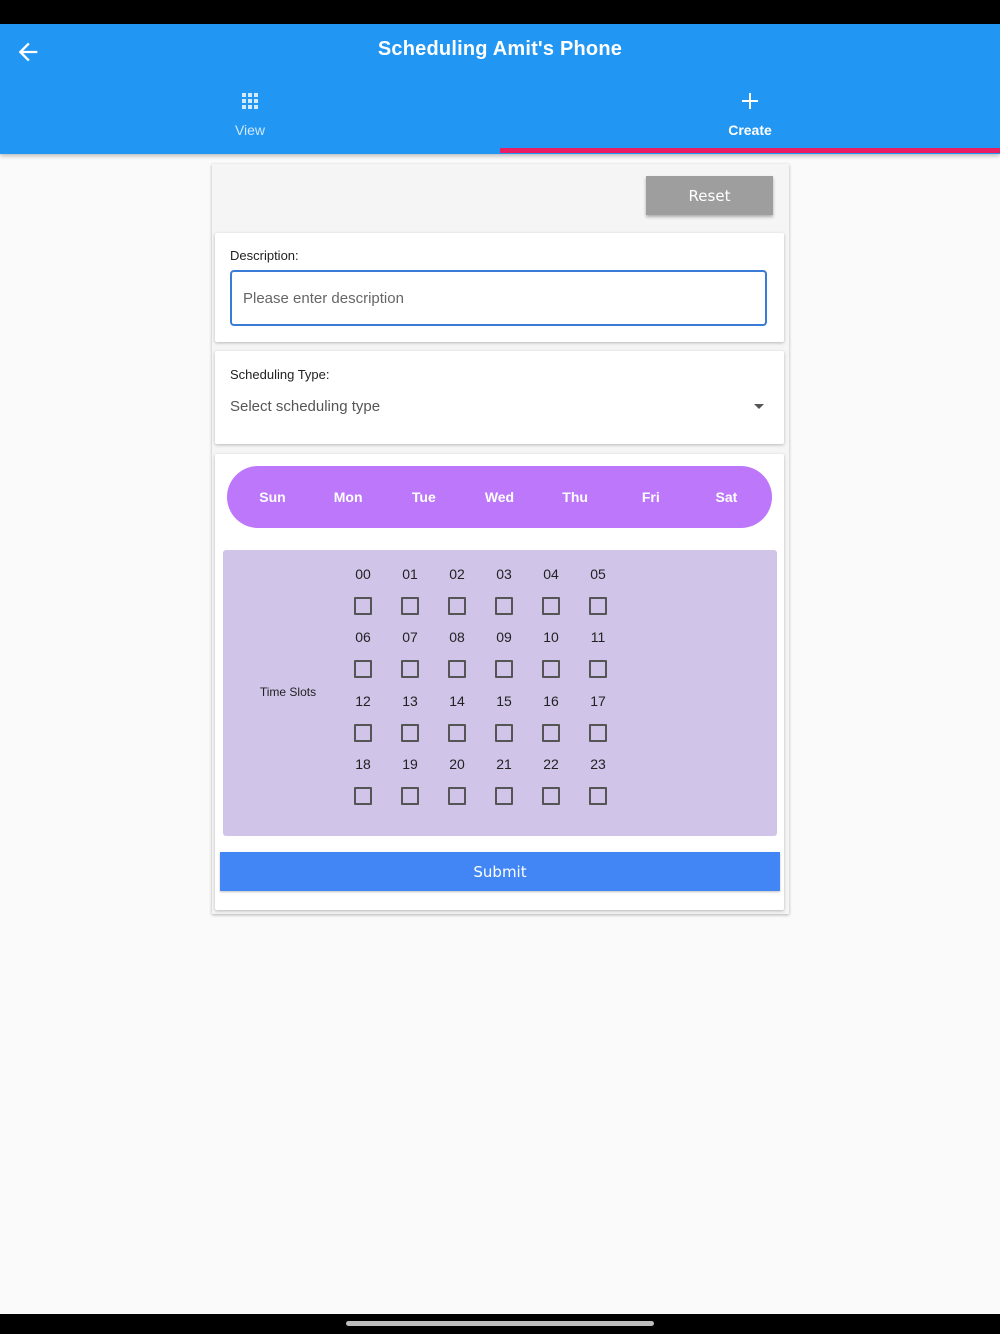 The width and height of the screenshot is (1000, 1334). I want to click on time-slot-19: 19, so click(410, 775).